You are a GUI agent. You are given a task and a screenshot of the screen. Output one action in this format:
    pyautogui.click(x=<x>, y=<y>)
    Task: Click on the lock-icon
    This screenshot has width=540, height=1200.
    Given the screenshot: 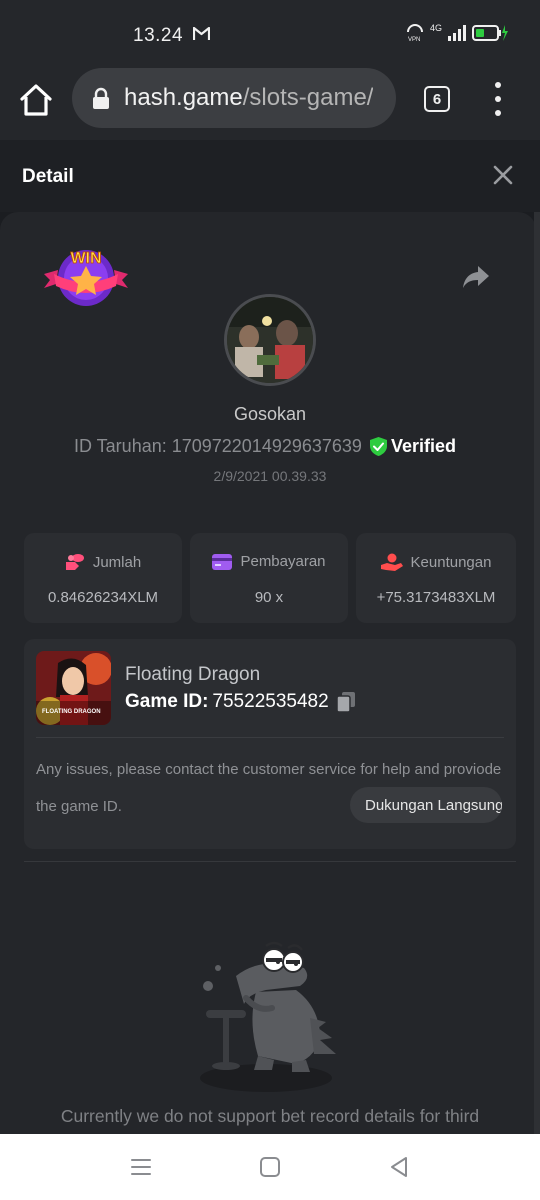 What is the action you would take?
    pyautogui.click(x=101, y=98)
    